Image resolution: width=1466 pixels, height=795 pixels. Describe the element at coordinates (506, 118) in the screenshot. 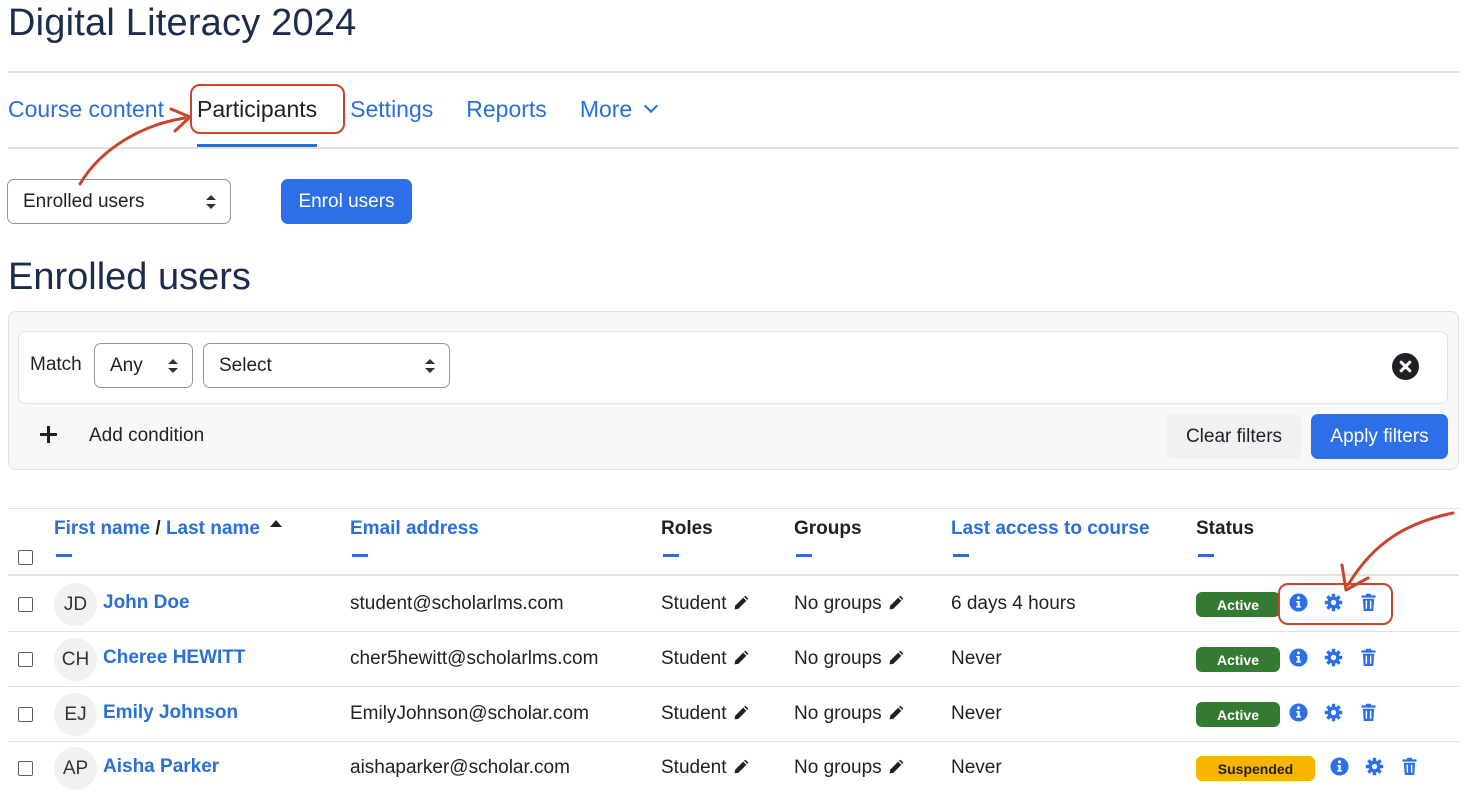

I see `tab-reports: Reports` at that location.